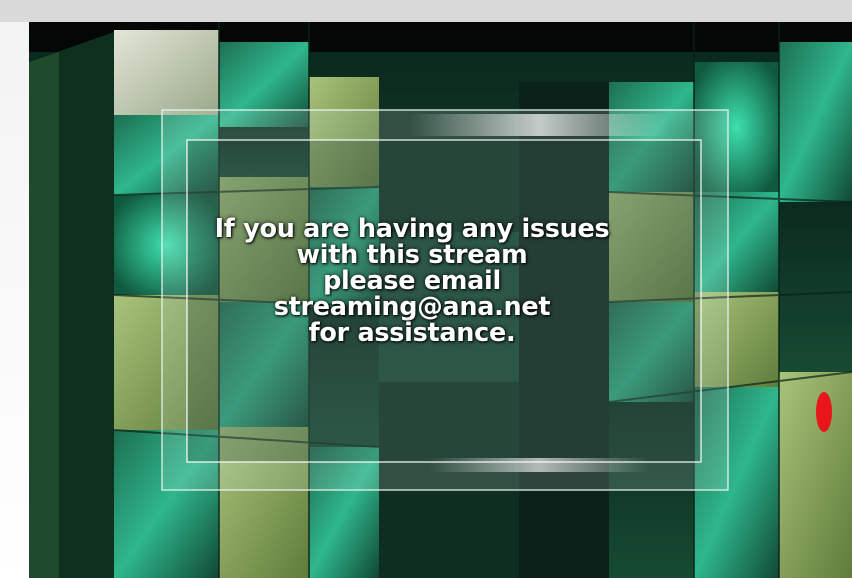 The width and height of the screenshot is (852, 578). What do you see at coordinates (426, 11) in the screenshot?
I see `browser-top-bar` at bounding box center [426, 11].